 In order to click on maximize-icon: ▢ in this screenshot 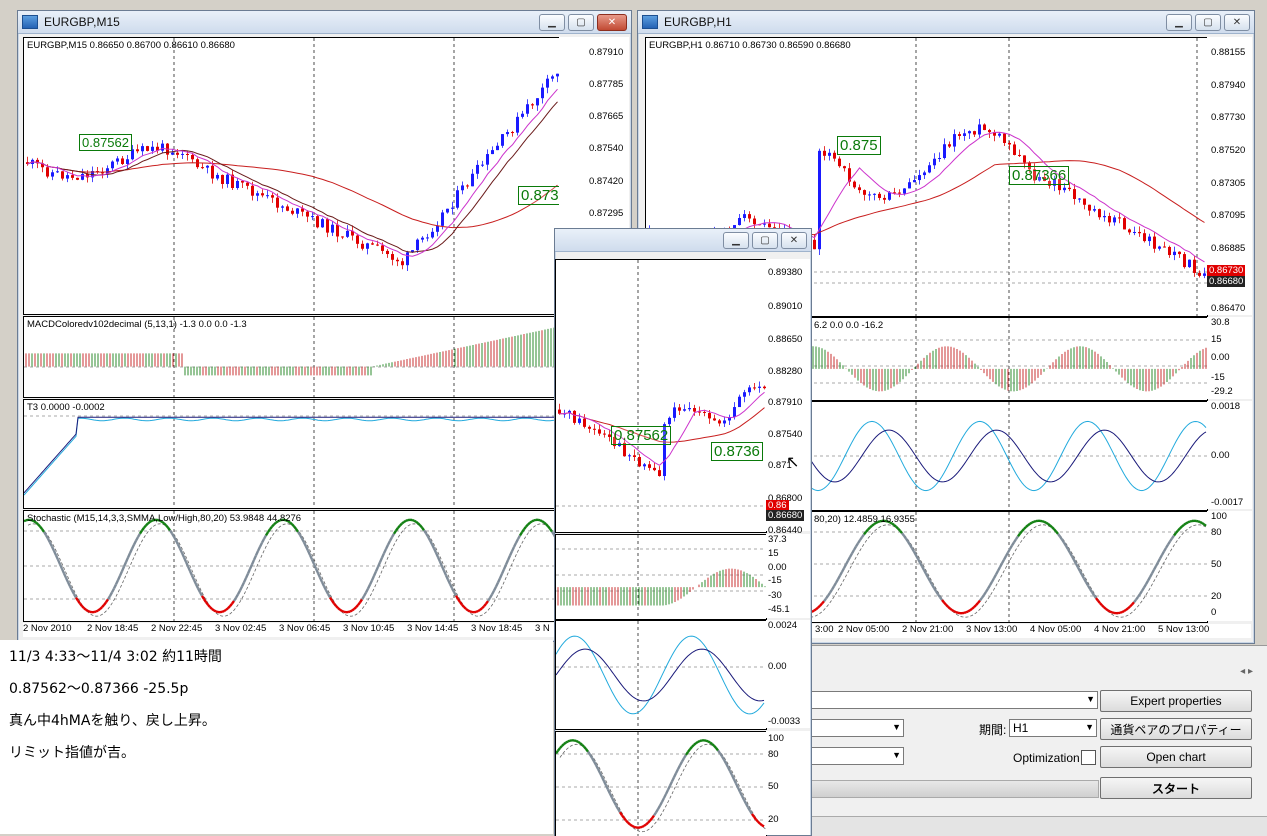, I will do `click(764, 240)`.